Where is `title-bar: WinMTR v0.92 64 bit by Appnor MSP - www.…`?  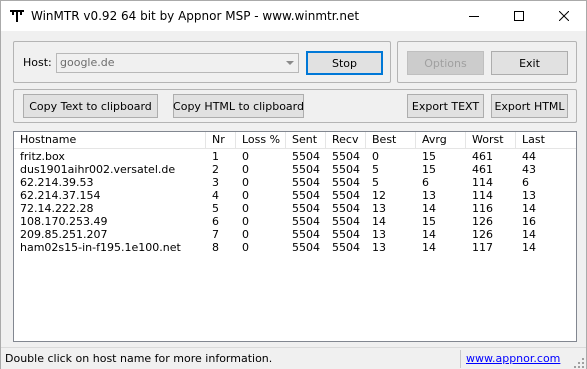 title-bar: WinMTR v0.92 64 bit by Appnor MSP - www.… is located at coordinates (293, 16).